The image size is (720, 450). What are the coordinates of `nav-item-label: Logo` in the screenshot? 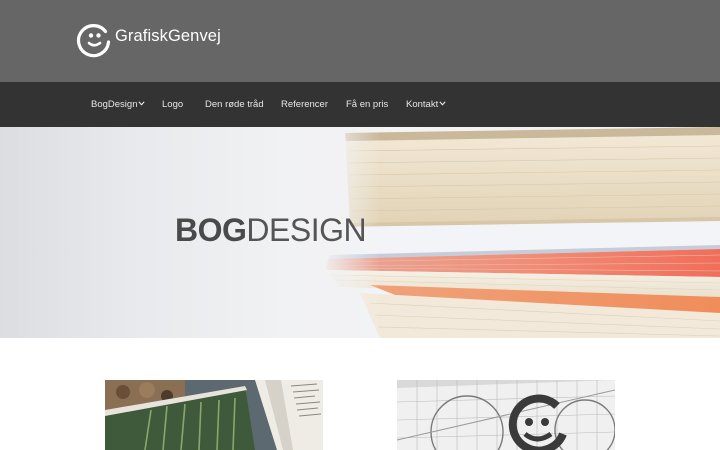 It's located at (173, 104).